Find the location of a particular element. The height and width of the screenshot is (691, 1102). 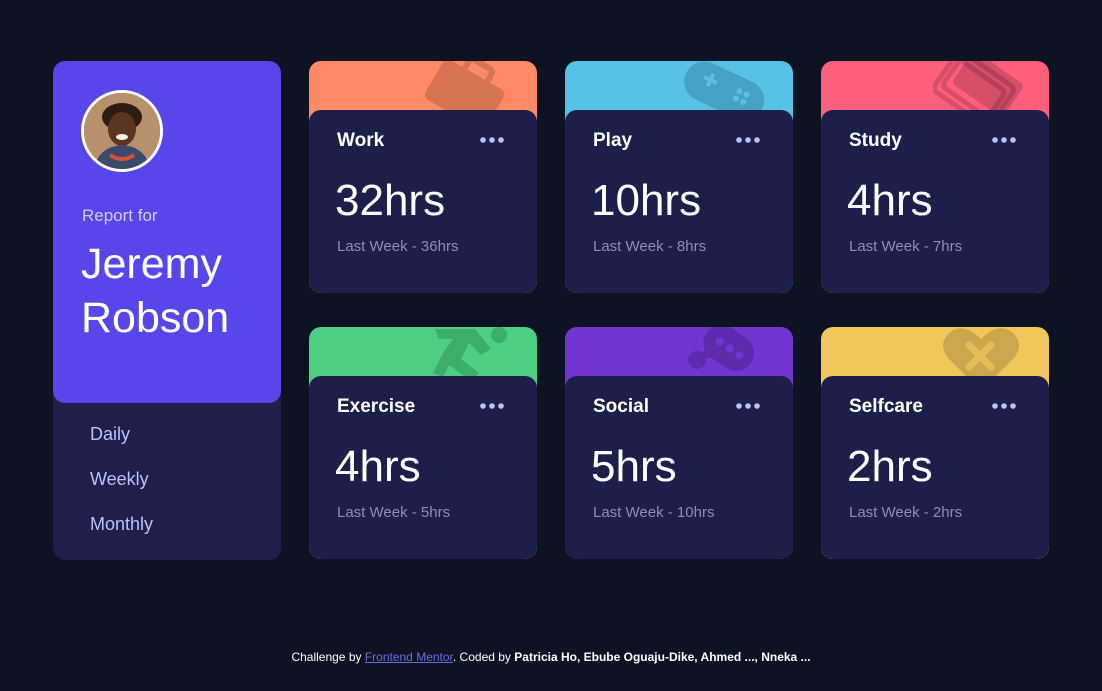

study-card: Study 4hrs Last Week - 7hrs is located at coordinates (935, 177).